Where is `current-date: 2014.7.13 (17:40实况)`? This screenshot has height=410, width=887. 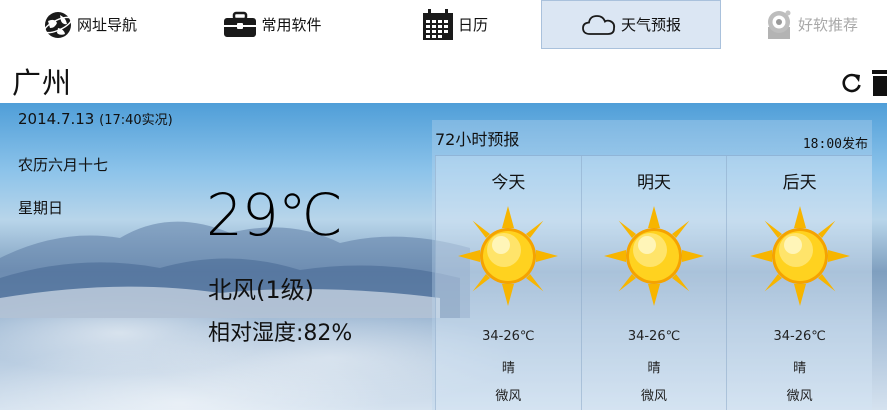 current-date: 2014.7.13 (17:40实况) is located at coordinates (95, 118).